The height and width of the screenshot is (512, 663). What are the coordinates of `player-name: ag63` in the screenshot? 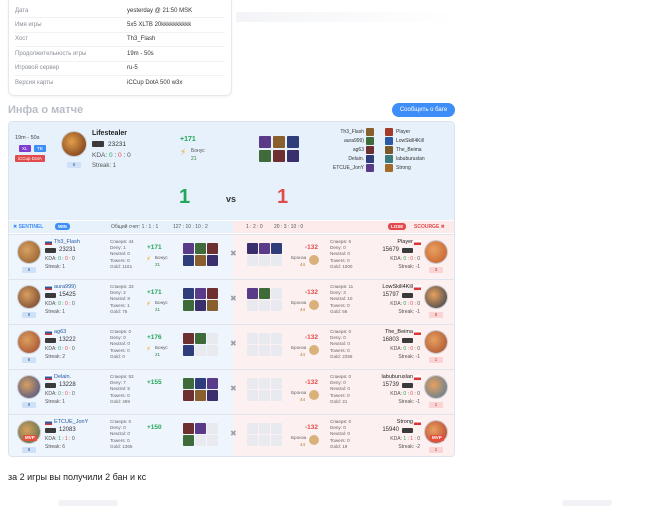 It's located at (60, 332).